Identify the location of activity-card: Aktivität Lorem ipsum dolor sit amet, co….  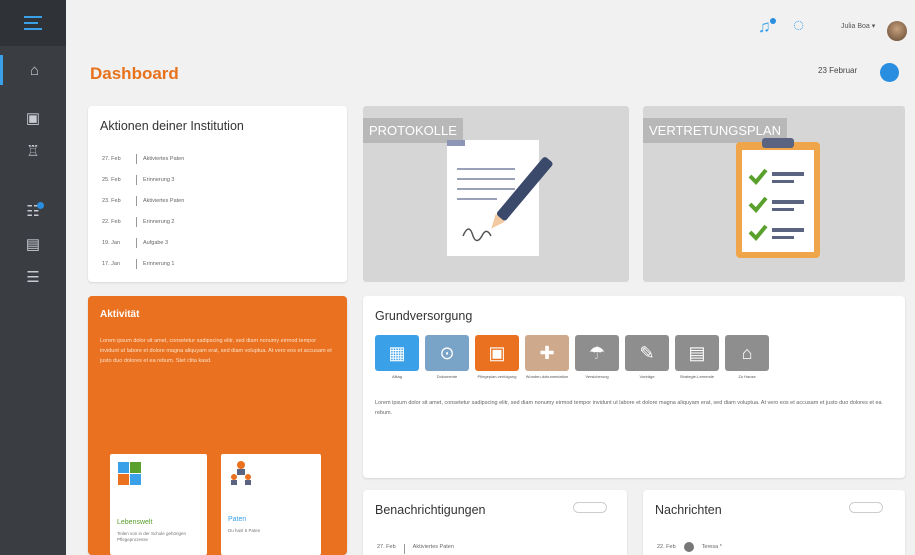
(217, 425).